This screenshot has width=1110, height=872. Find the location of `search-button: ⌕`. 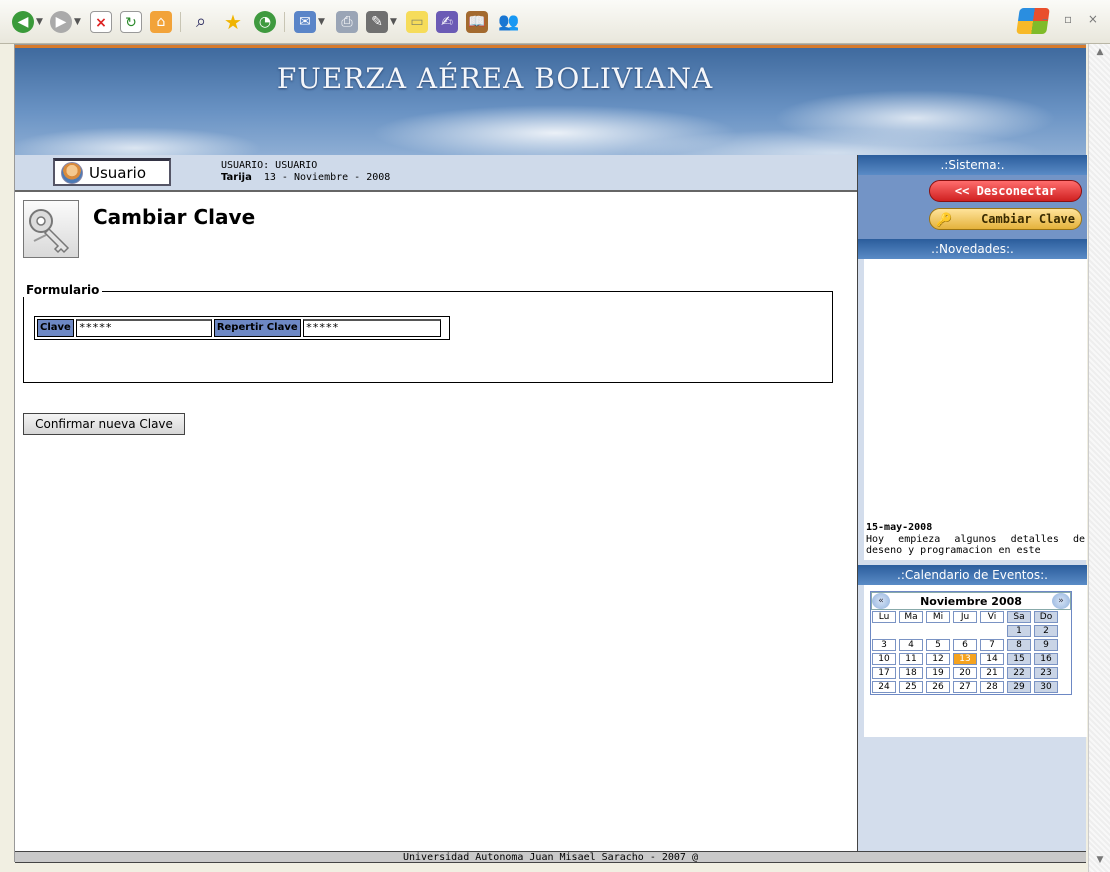

search-button: ⌕ is located at coordinates (201, 22).